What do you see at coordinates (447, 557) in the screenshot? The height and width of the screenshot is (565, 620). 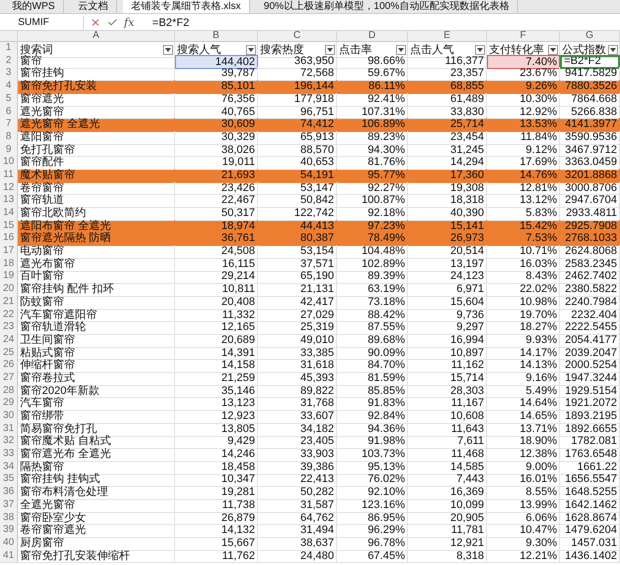 I see `table-cell: 8,318` at bounding box center [447, 557].